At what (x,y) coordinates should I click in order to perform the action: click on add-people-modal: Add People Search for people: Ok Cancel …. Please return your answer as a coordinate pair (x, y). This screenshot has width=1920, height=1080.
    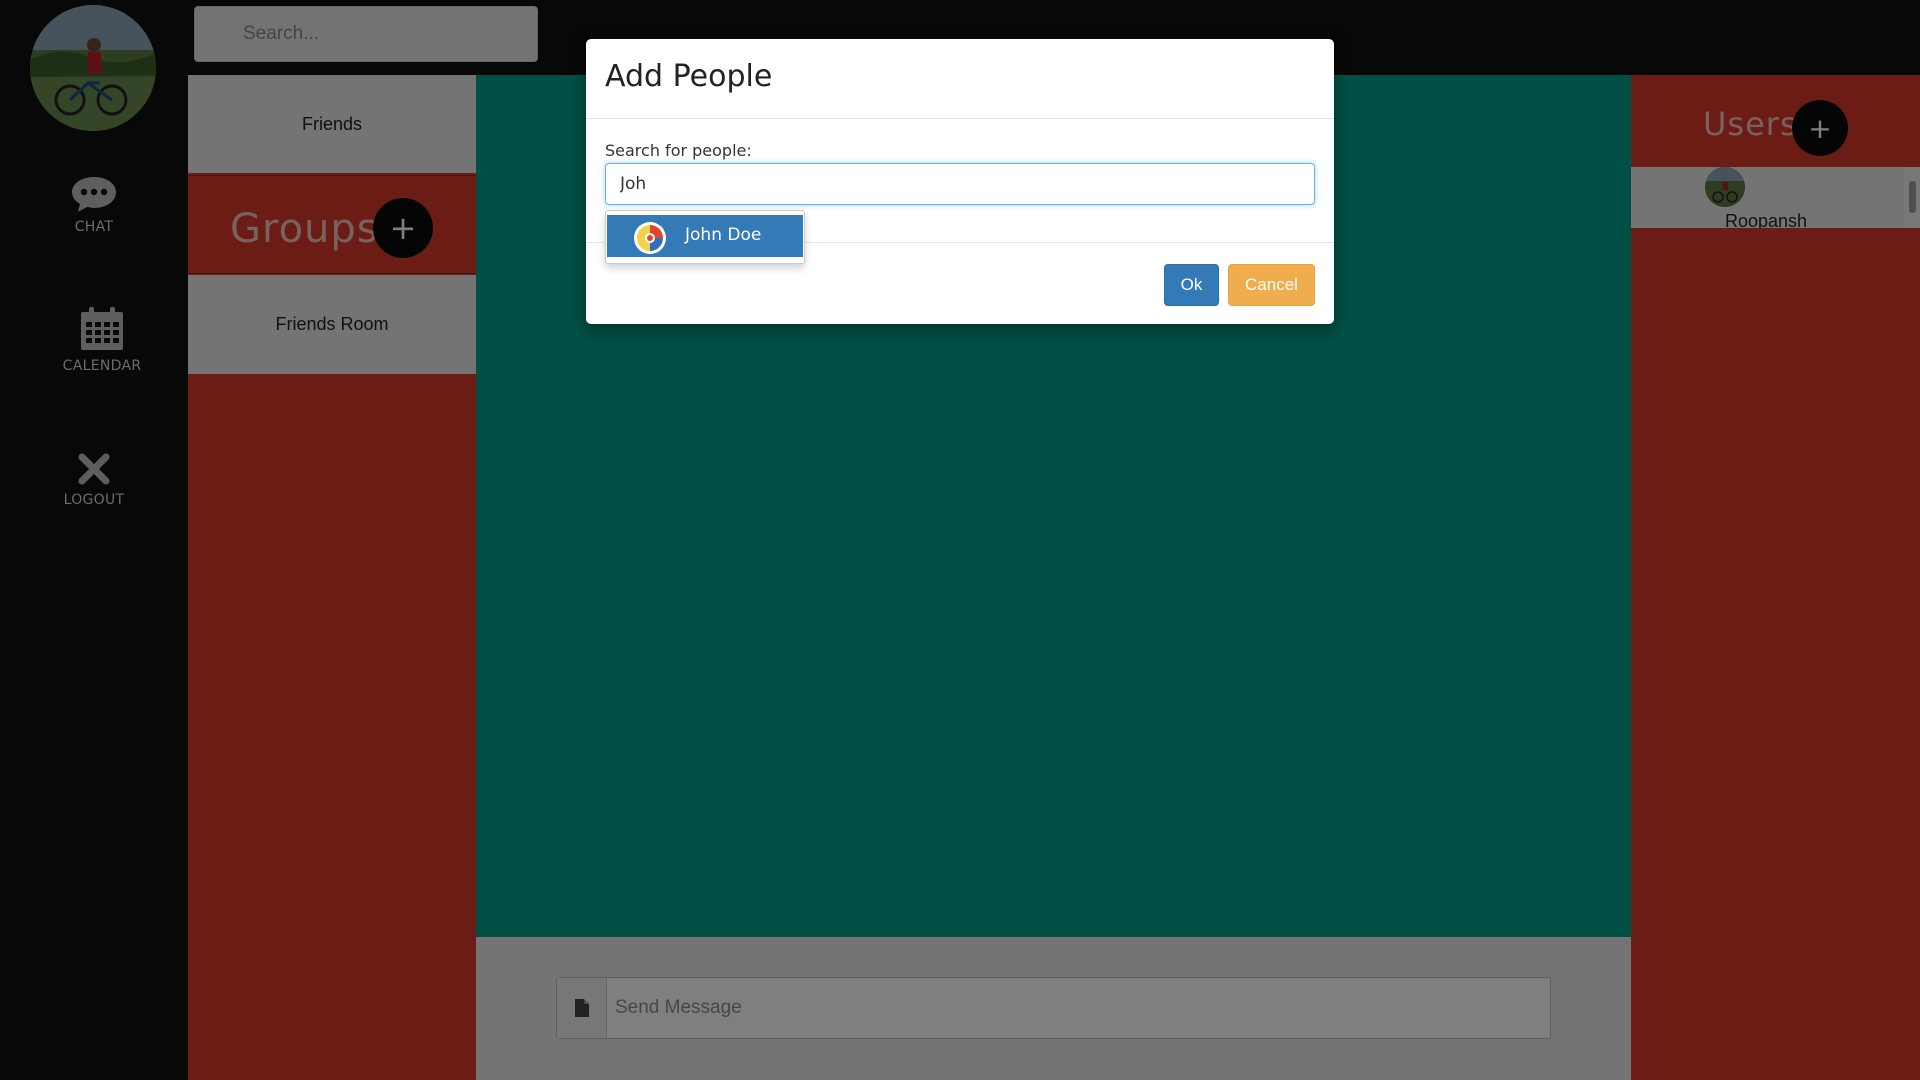
    Looking at the image, I should click on (960, 181).